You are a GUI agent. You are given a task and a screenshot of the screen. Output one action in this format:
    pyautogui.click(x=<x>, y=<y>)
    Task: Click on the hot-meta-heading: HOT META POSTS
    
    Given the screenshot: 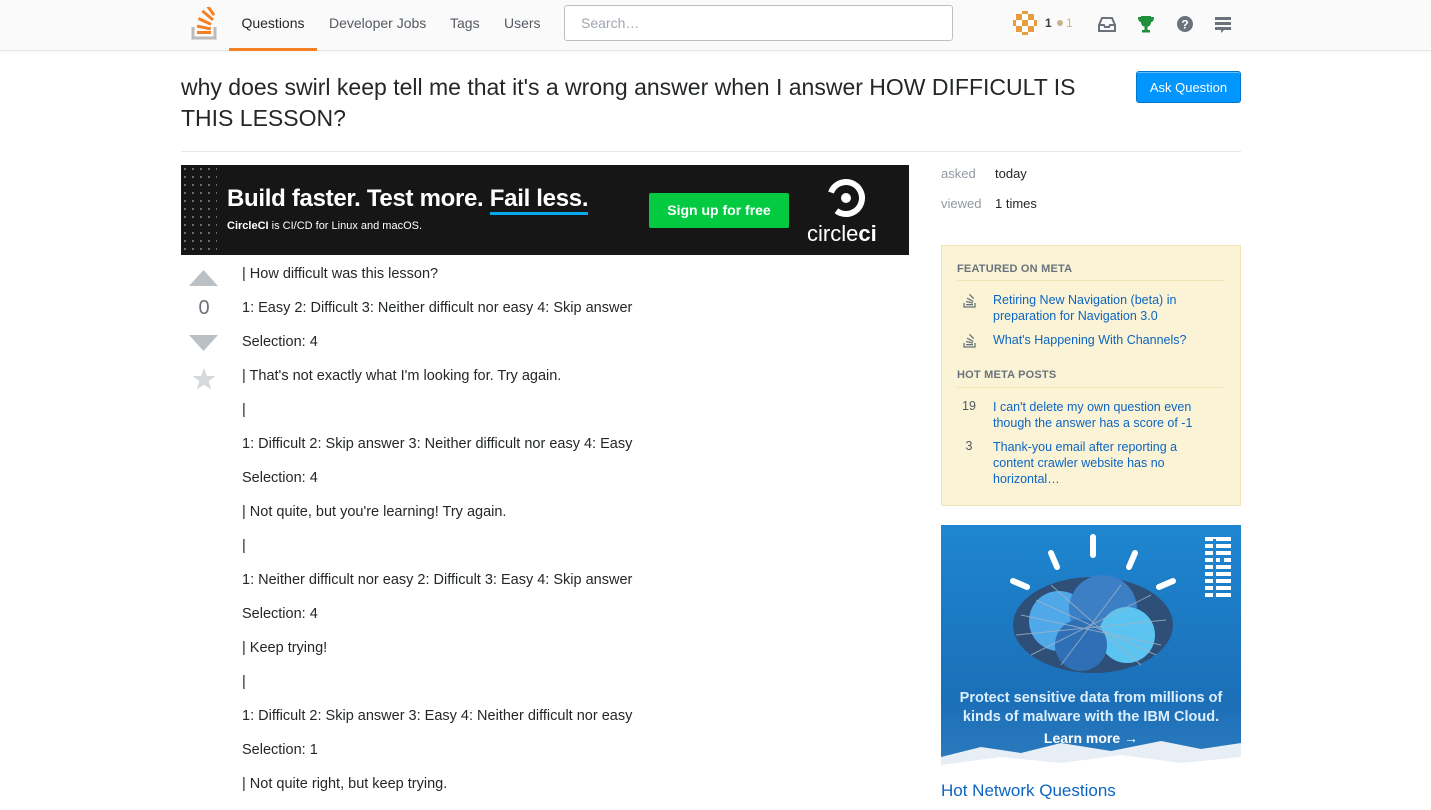 What is the action you would take?
    pyautogui.click(x=1007, y=375)
    